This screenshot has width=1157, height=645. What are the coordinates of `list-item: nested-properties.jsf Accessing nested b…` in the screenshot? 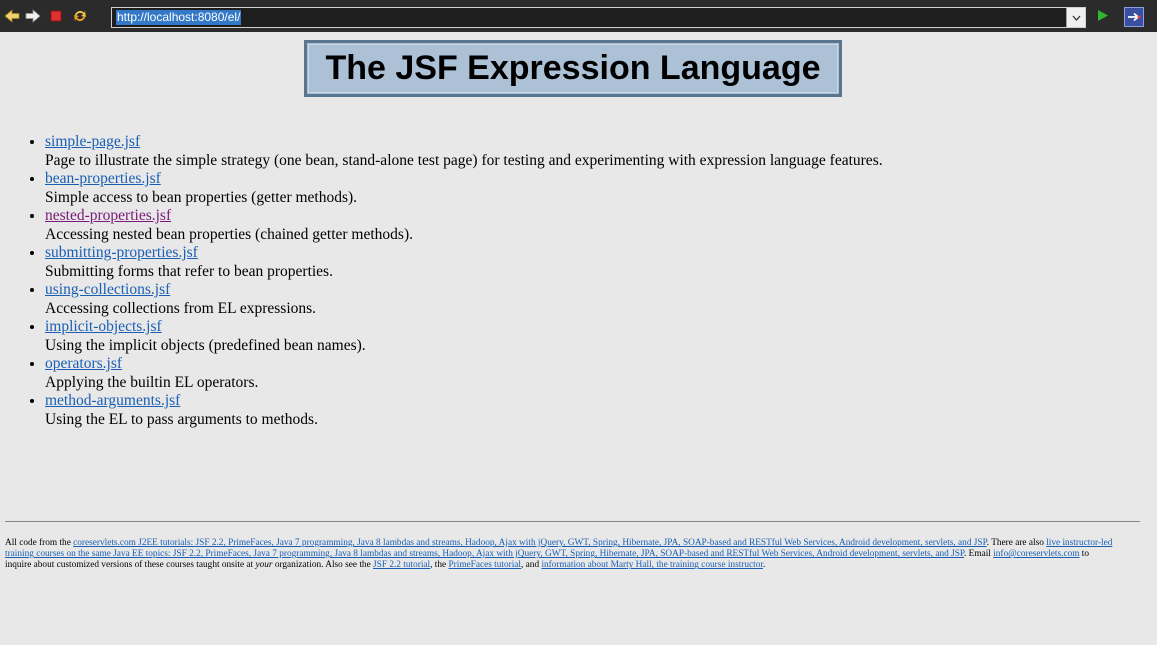 It's located at (595, 225).